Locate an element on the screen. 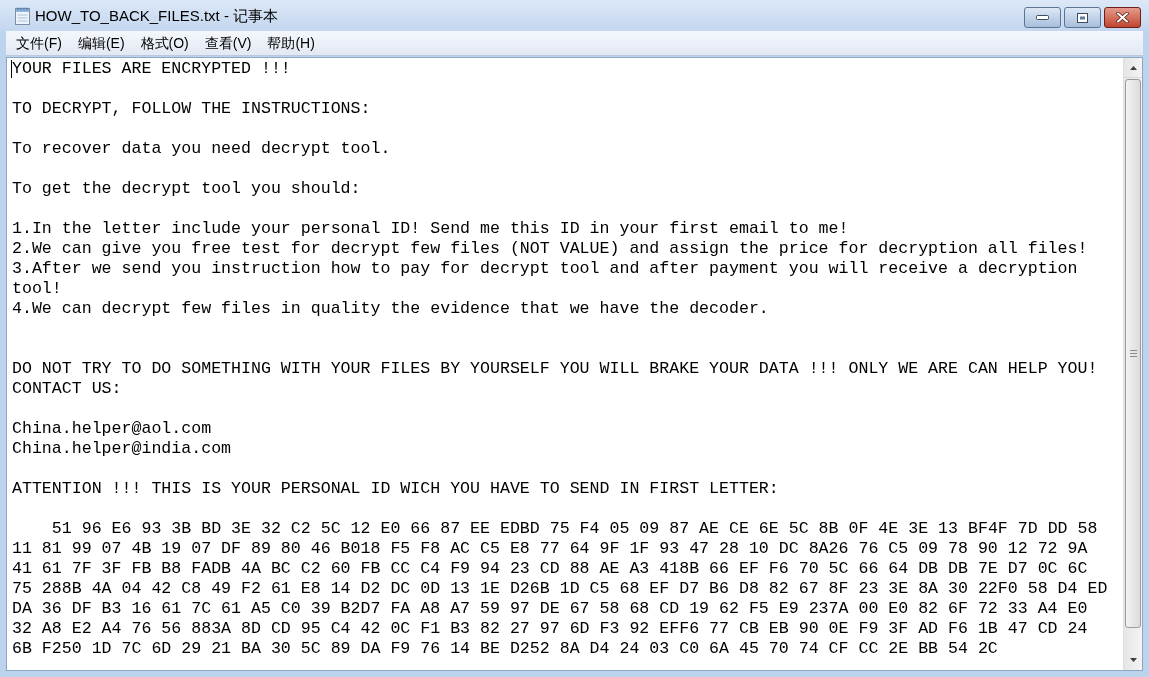 This screenshot has height=677, width=1149. grip-icon is located at coordinates (1133, 353).